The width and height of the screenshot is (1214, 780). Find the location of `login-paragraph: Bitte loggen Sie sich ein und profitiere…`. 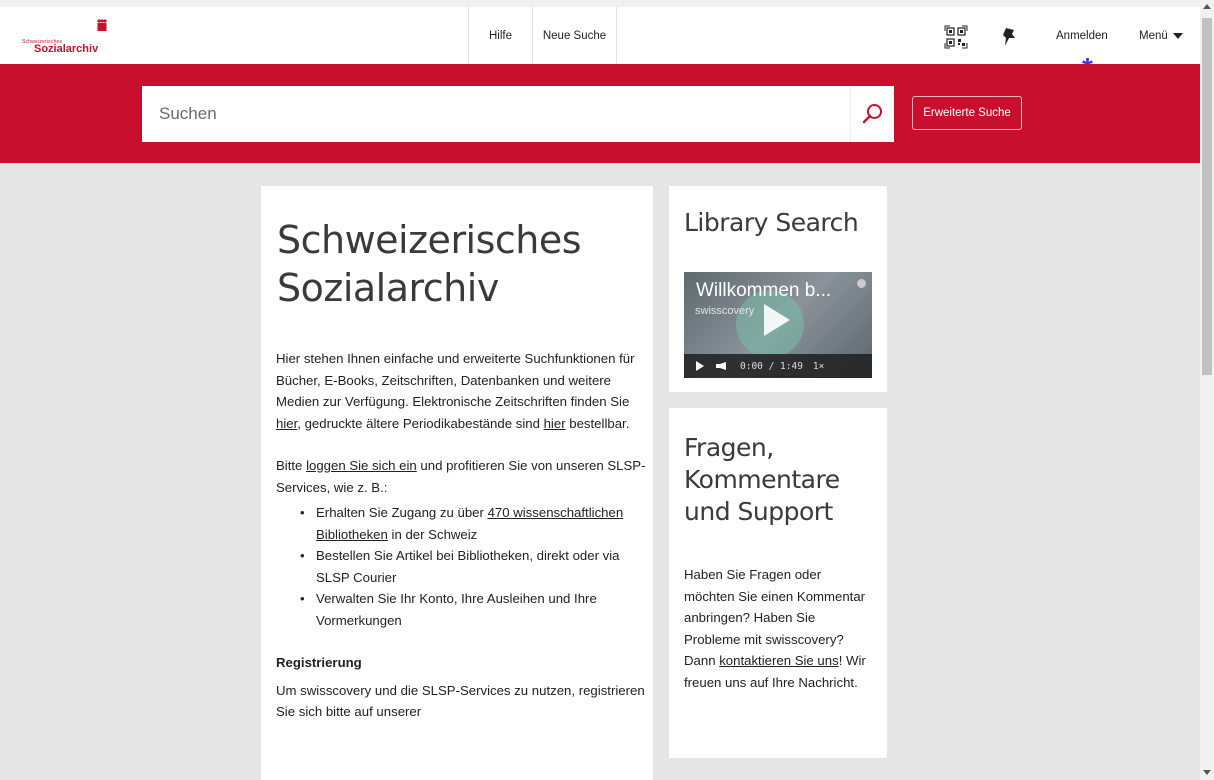

login-paragraph: Bitte loggen Sie sich ein und profitiere… is located at coordinates (461, 476).